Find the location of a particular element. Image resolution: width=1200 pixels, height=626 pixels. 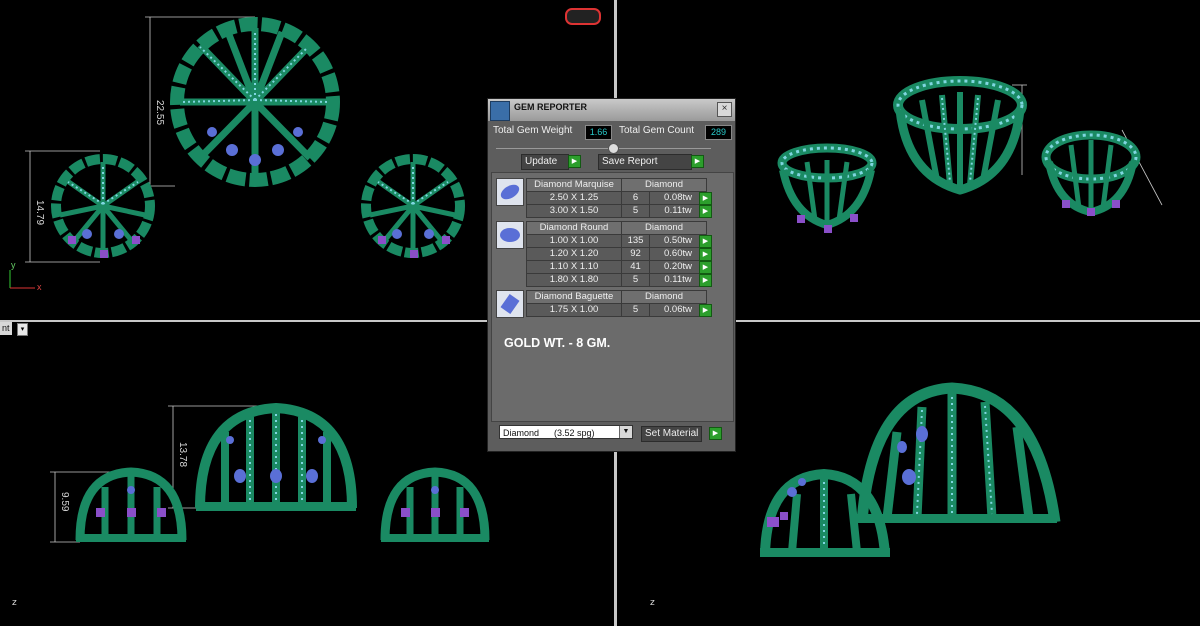

set-material-button: Set Material is located at coordinates (672, 434).